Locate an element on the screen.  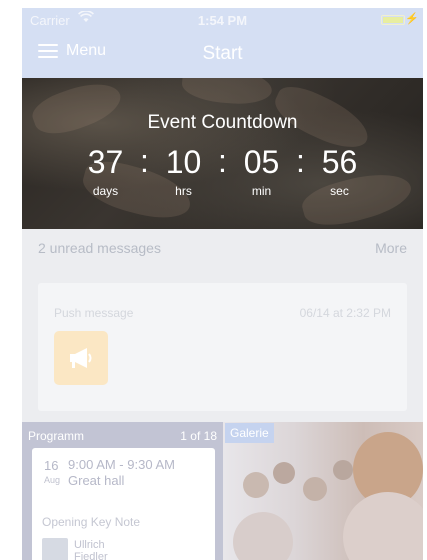
clock: 1:54 PM is located at coordinates (222, 20).